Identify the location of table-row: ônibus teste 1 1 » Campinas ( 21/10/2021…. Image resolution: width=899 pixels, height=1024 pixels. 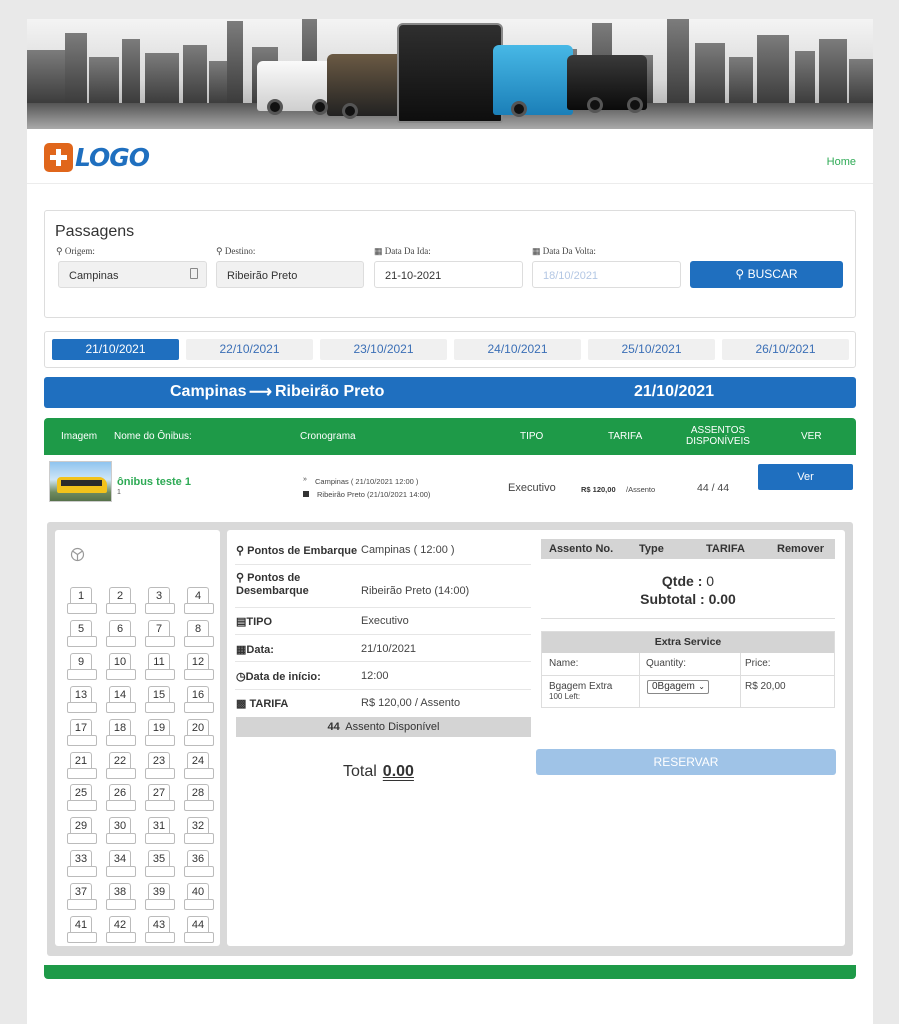
(450, 481).